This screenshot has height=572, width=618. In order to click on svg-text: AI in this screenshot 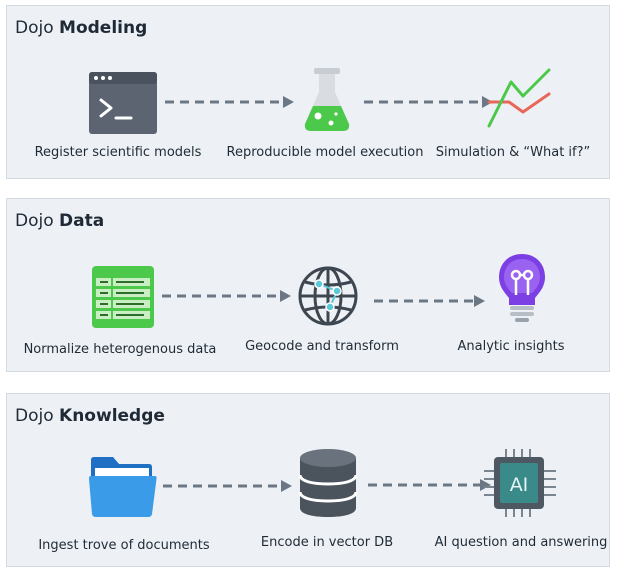, I will do `click(519, 485)`.